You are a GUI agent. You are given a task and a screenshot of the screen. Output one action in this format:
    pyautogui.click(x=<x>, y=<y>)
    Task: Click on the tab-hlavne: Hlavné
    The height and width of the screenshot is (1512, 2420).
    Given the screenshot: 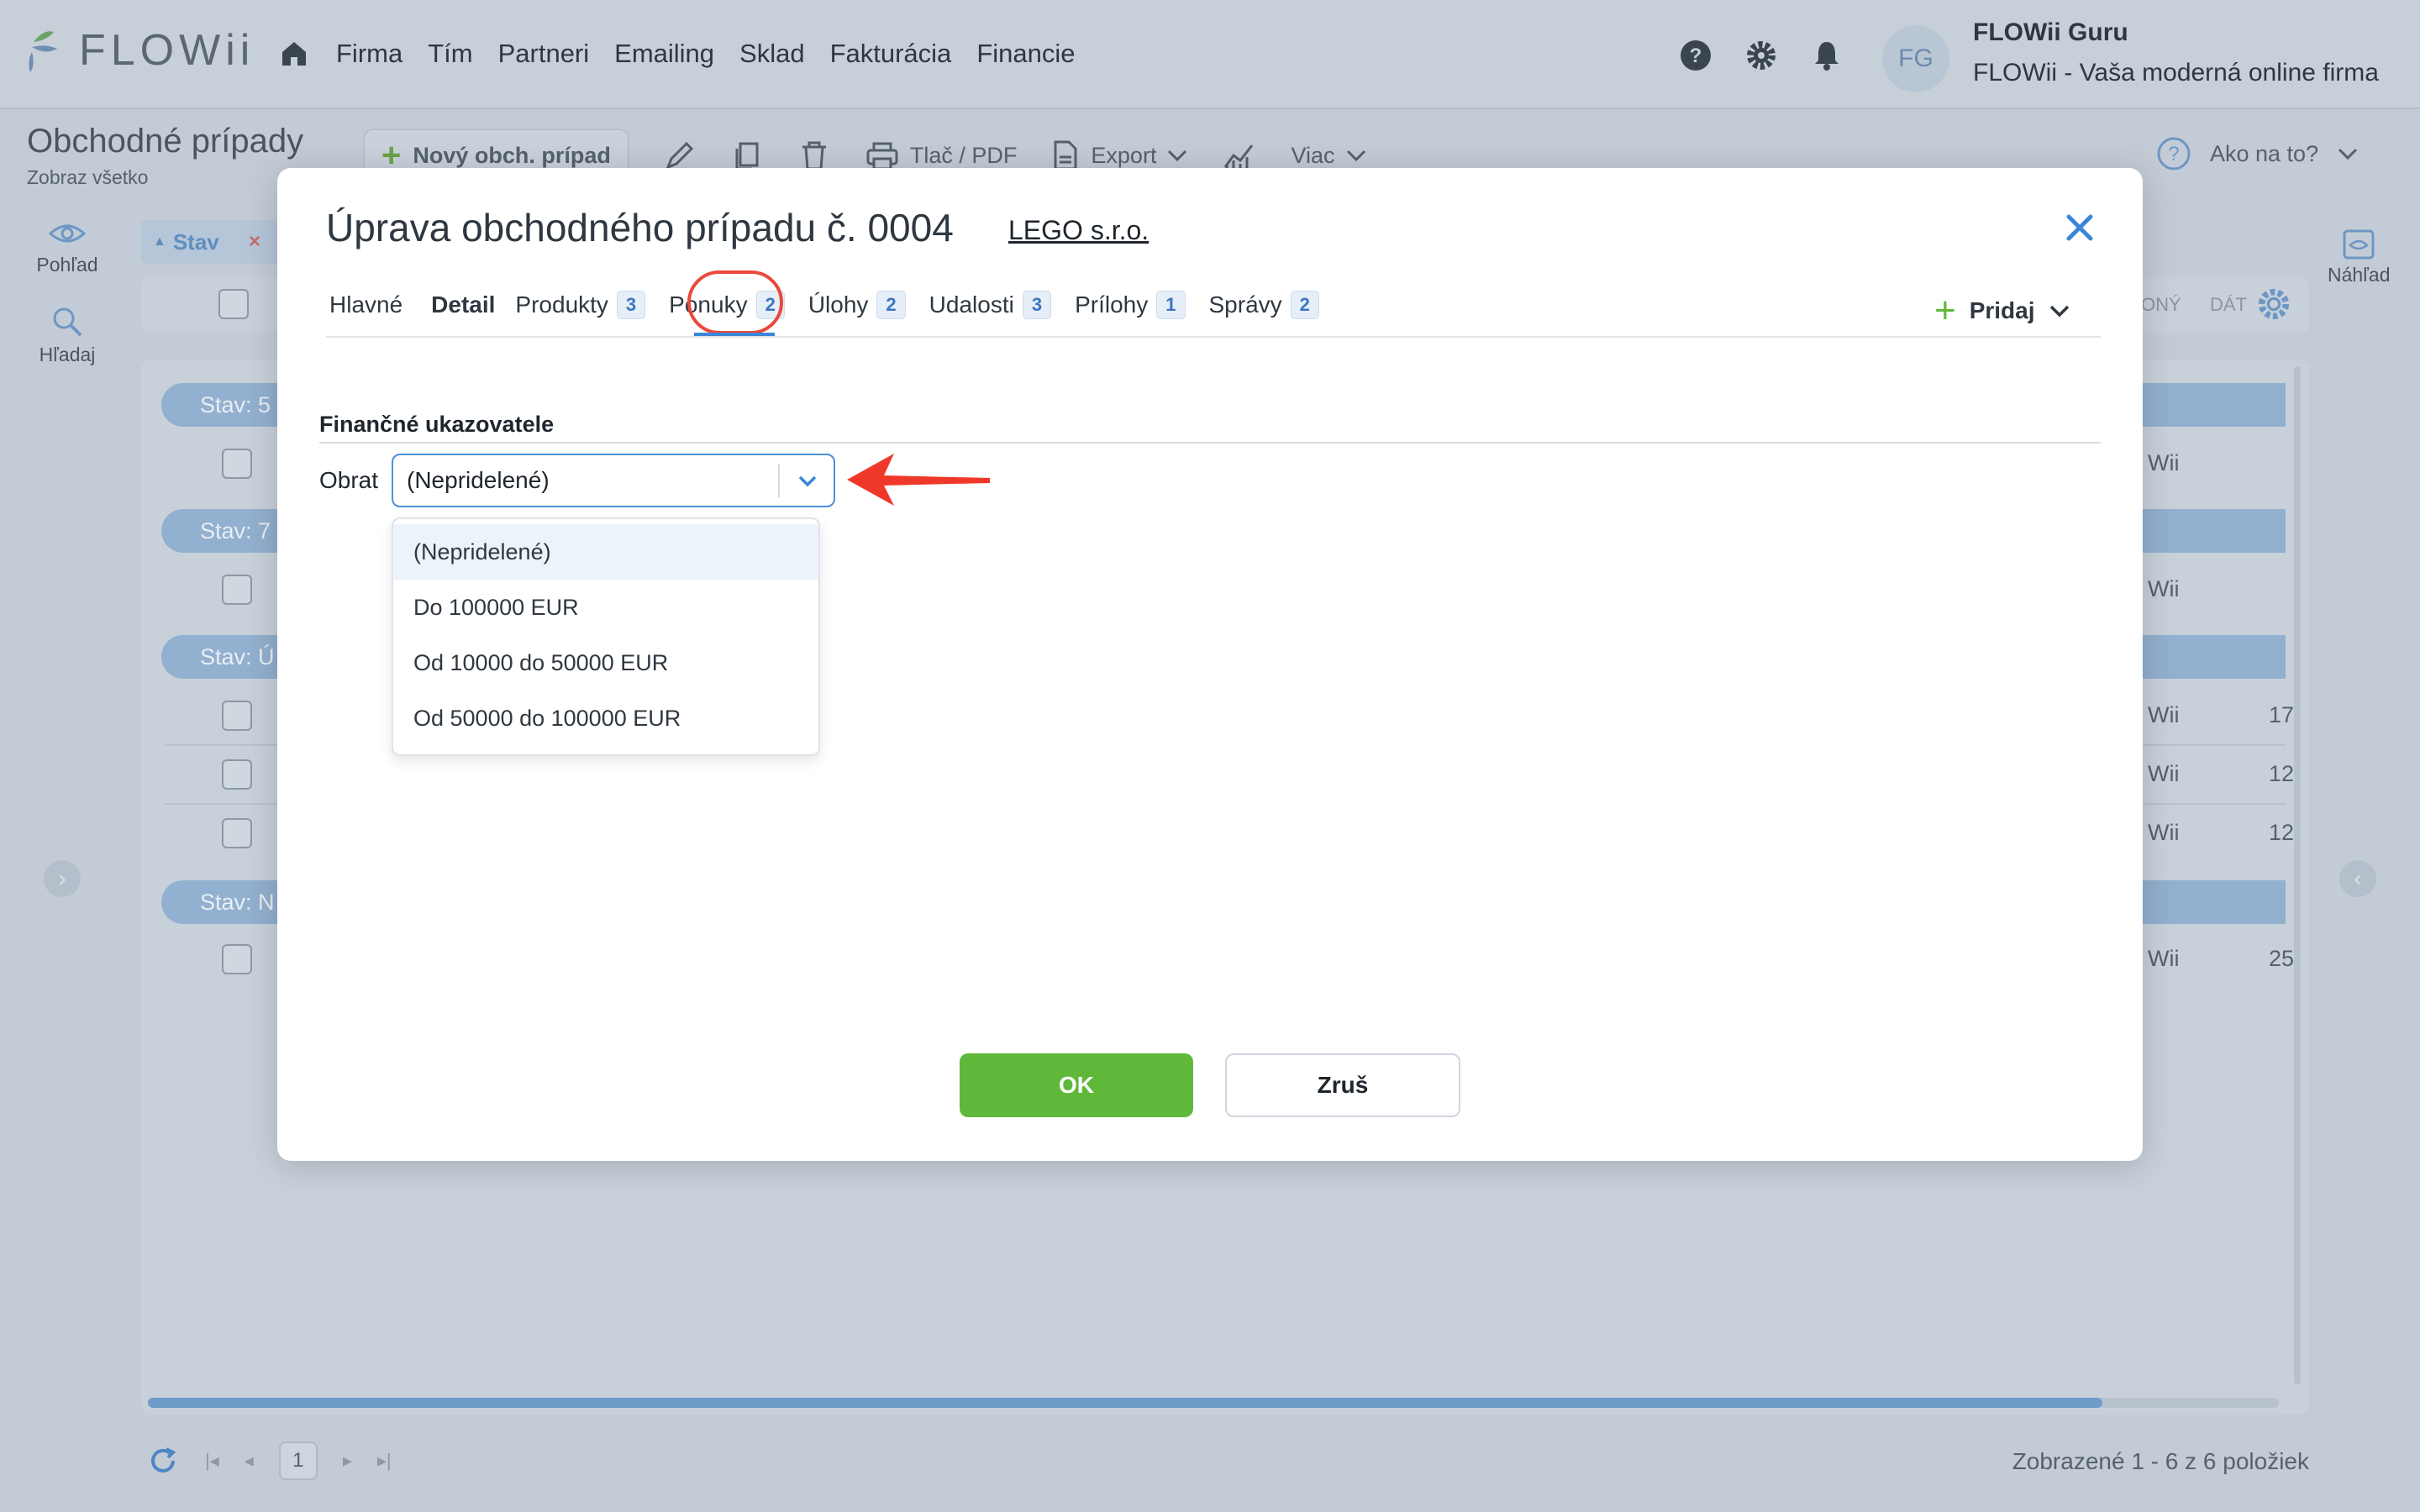 What is the action you would take?
    pyautogui.click(x=366, y=305)
    